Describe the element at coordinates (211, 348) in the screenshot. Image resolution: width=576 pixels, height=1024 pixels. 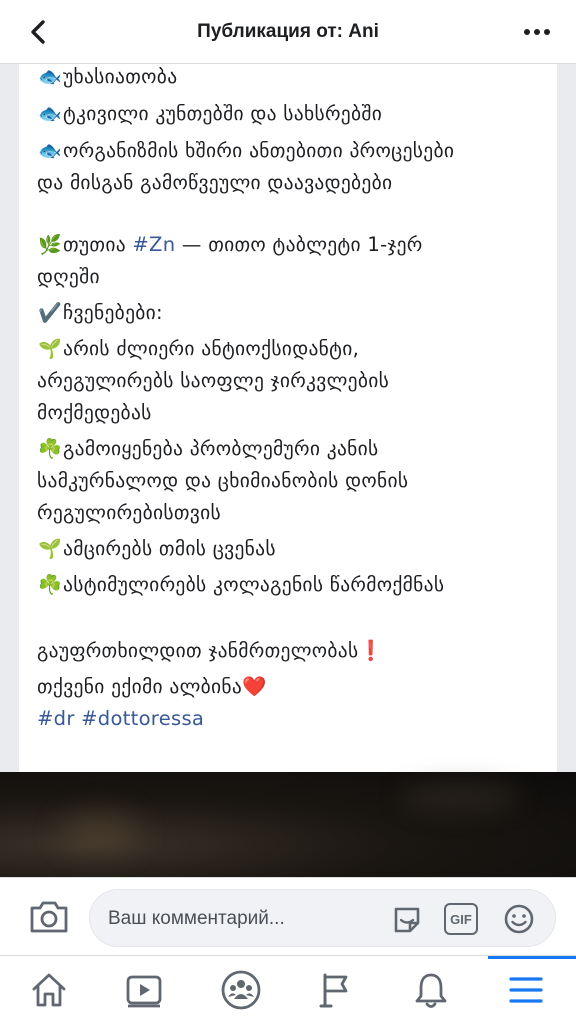
I see `indication-text: არის ძლიერი ანტიოქსიდანტი,` at that location.